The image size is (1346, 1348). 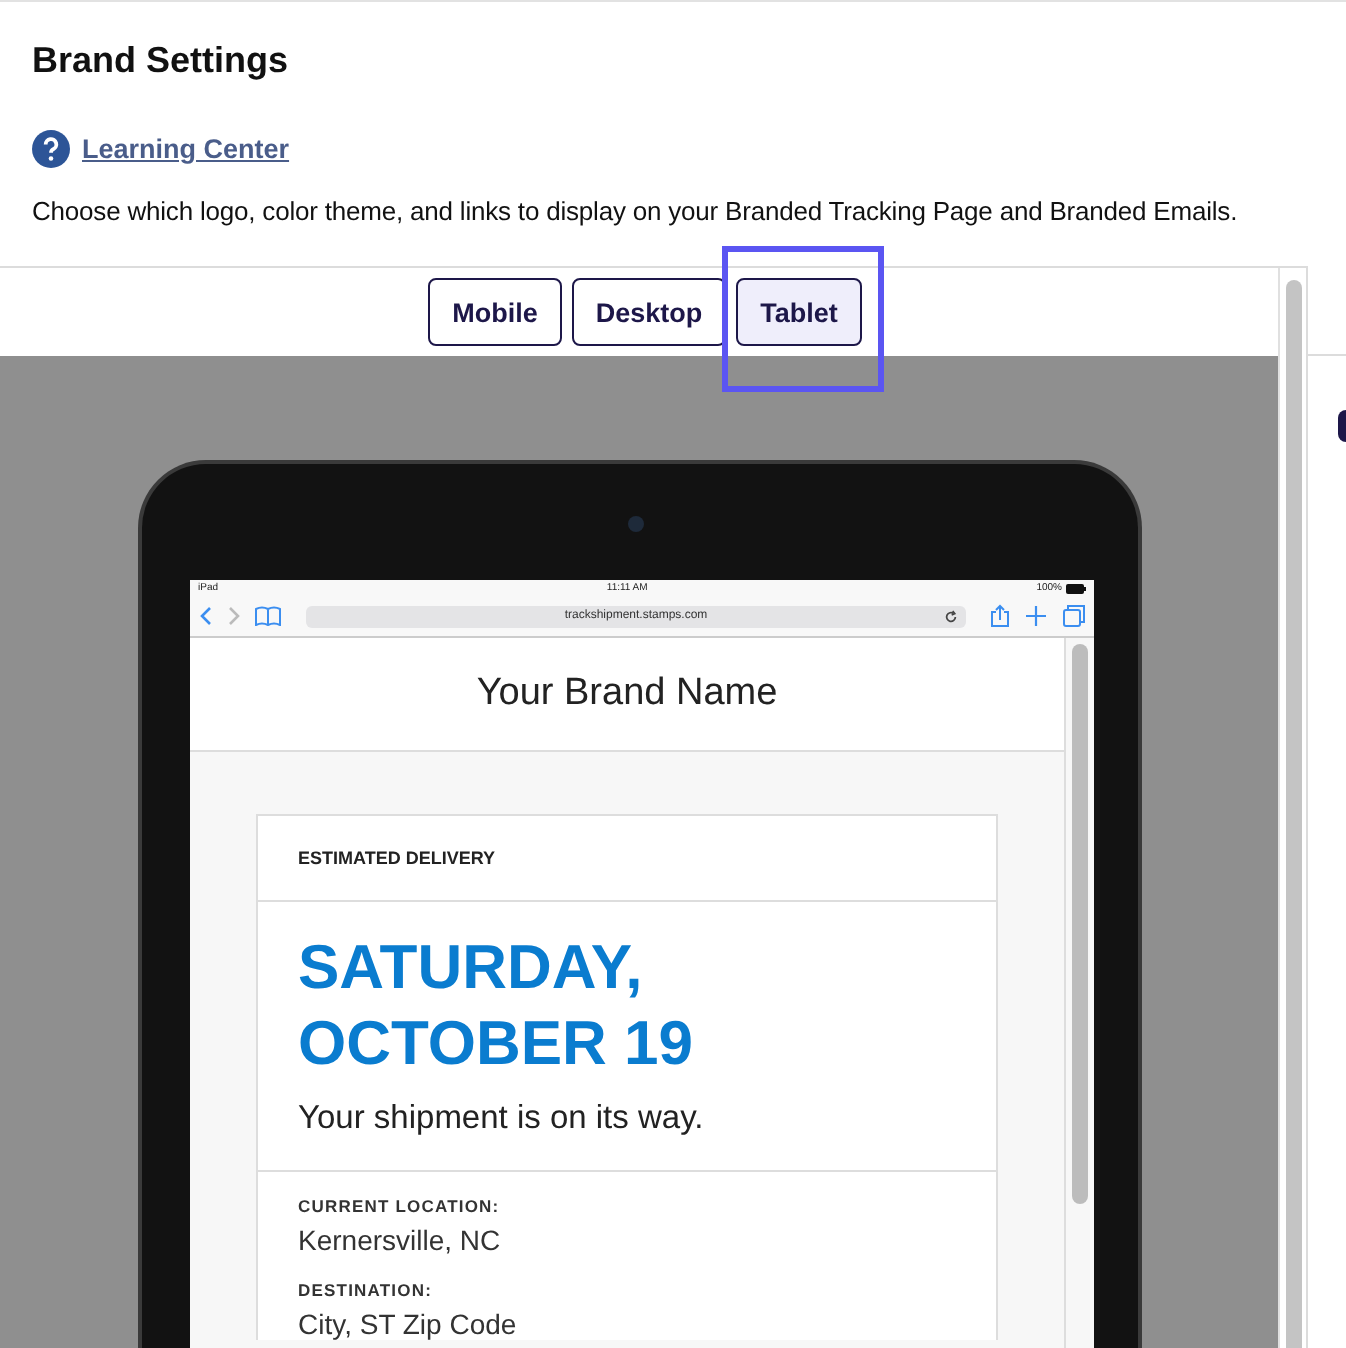 What do you see at coordinates (400, 1206) in the screenshot?
I see `detail-label: CURRENT LOCATION:` at bounding box center [400, 1206].